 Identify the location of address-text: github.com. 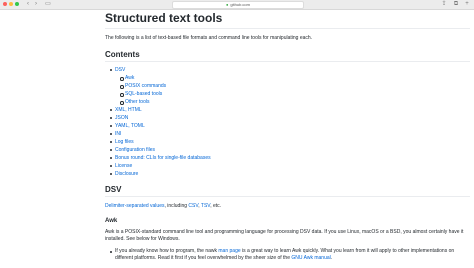
(240, 4).